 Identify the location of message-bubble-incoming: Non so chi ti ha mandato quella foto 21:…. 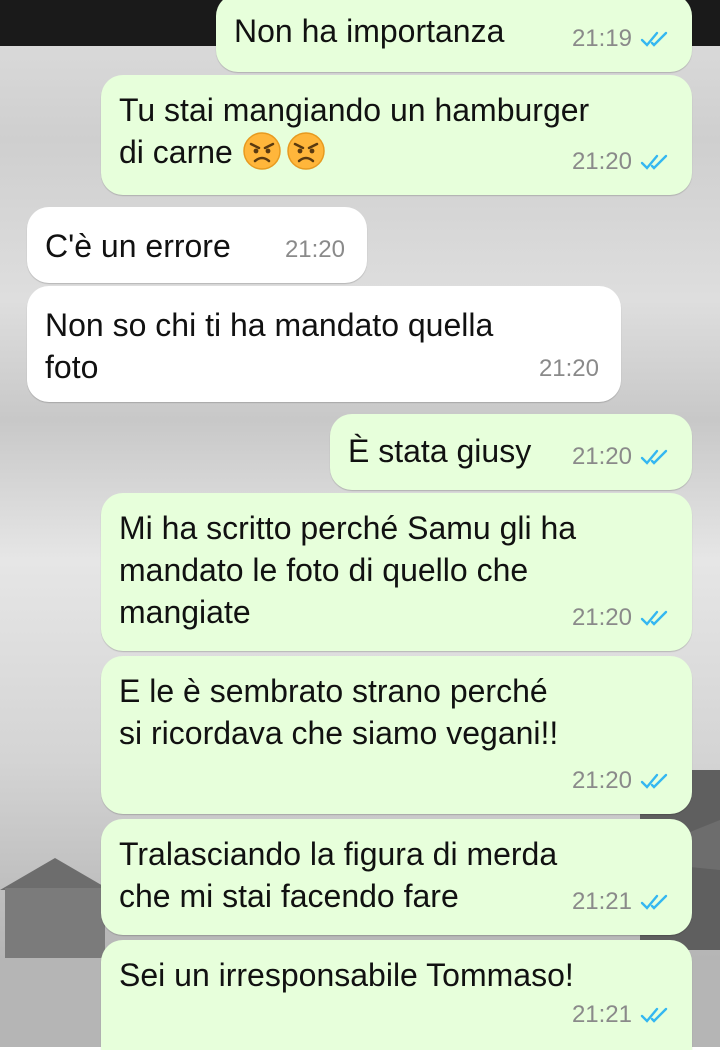
(324, 344).